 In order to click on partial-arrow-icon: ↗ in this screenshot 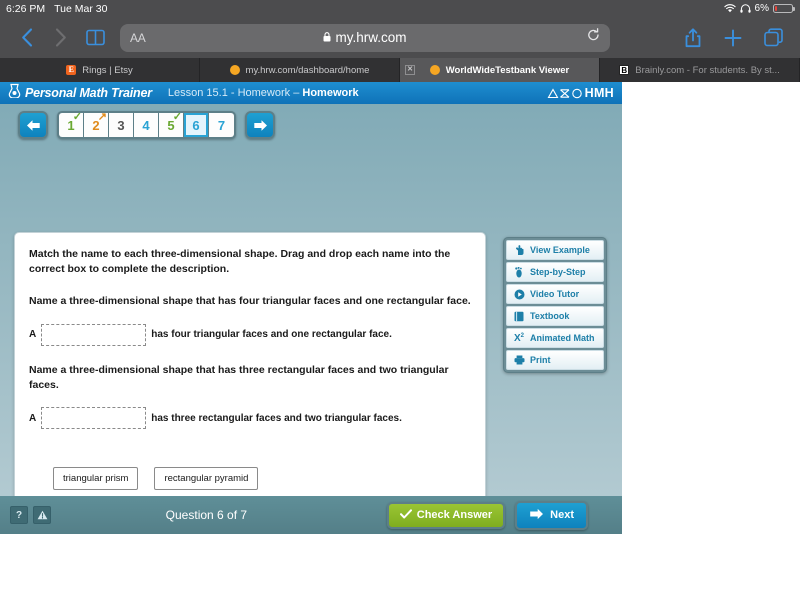, I will do `click(102, 117)`.